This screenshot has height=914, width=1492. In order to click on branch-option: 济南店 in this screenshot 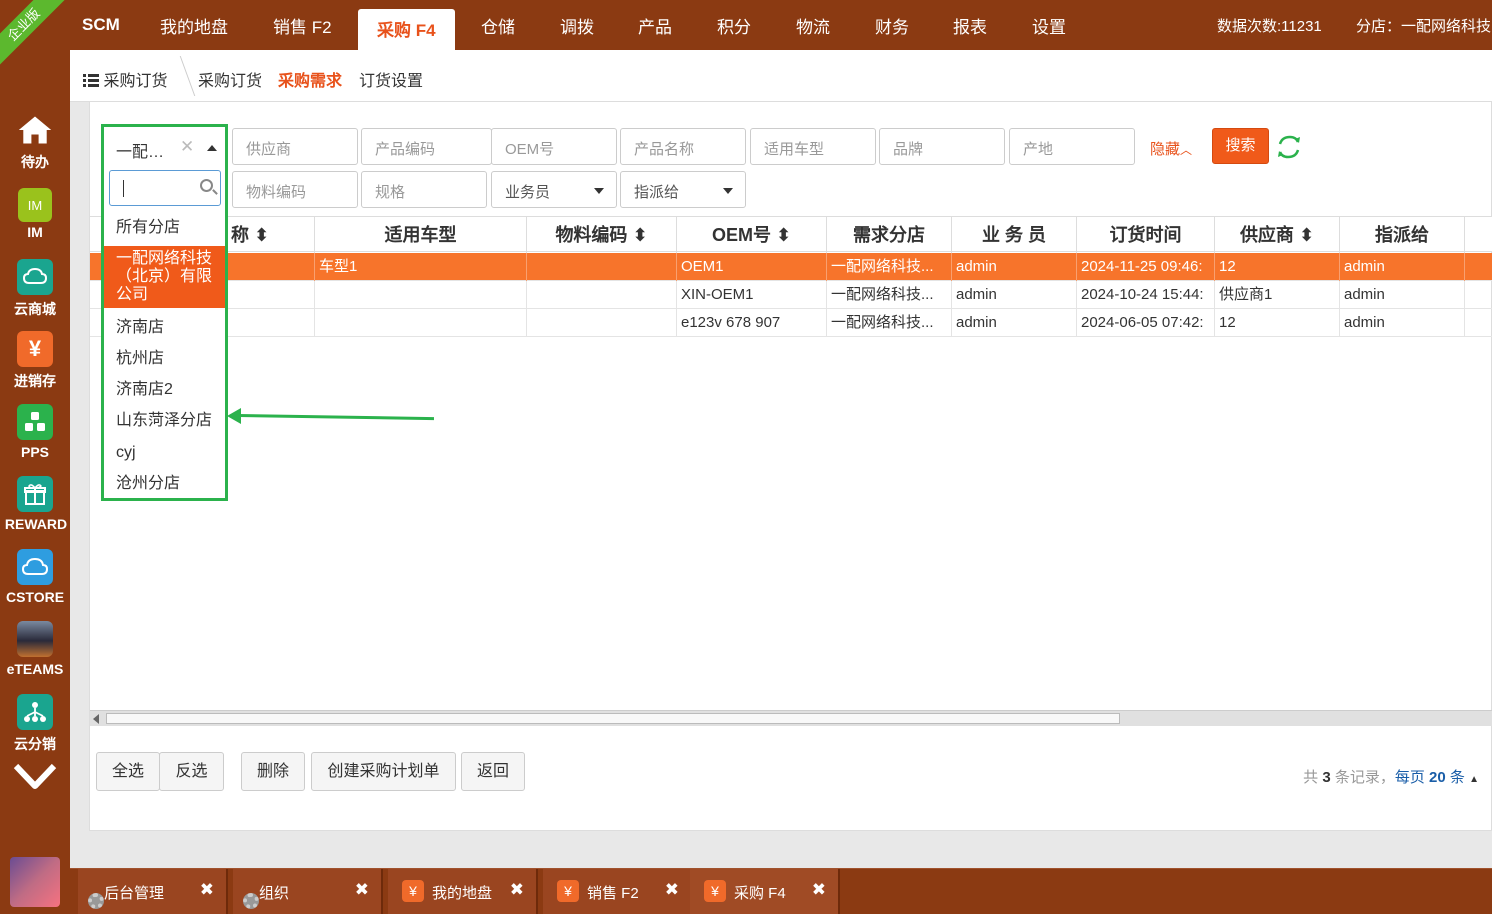, I will do `click(164, 328)`.